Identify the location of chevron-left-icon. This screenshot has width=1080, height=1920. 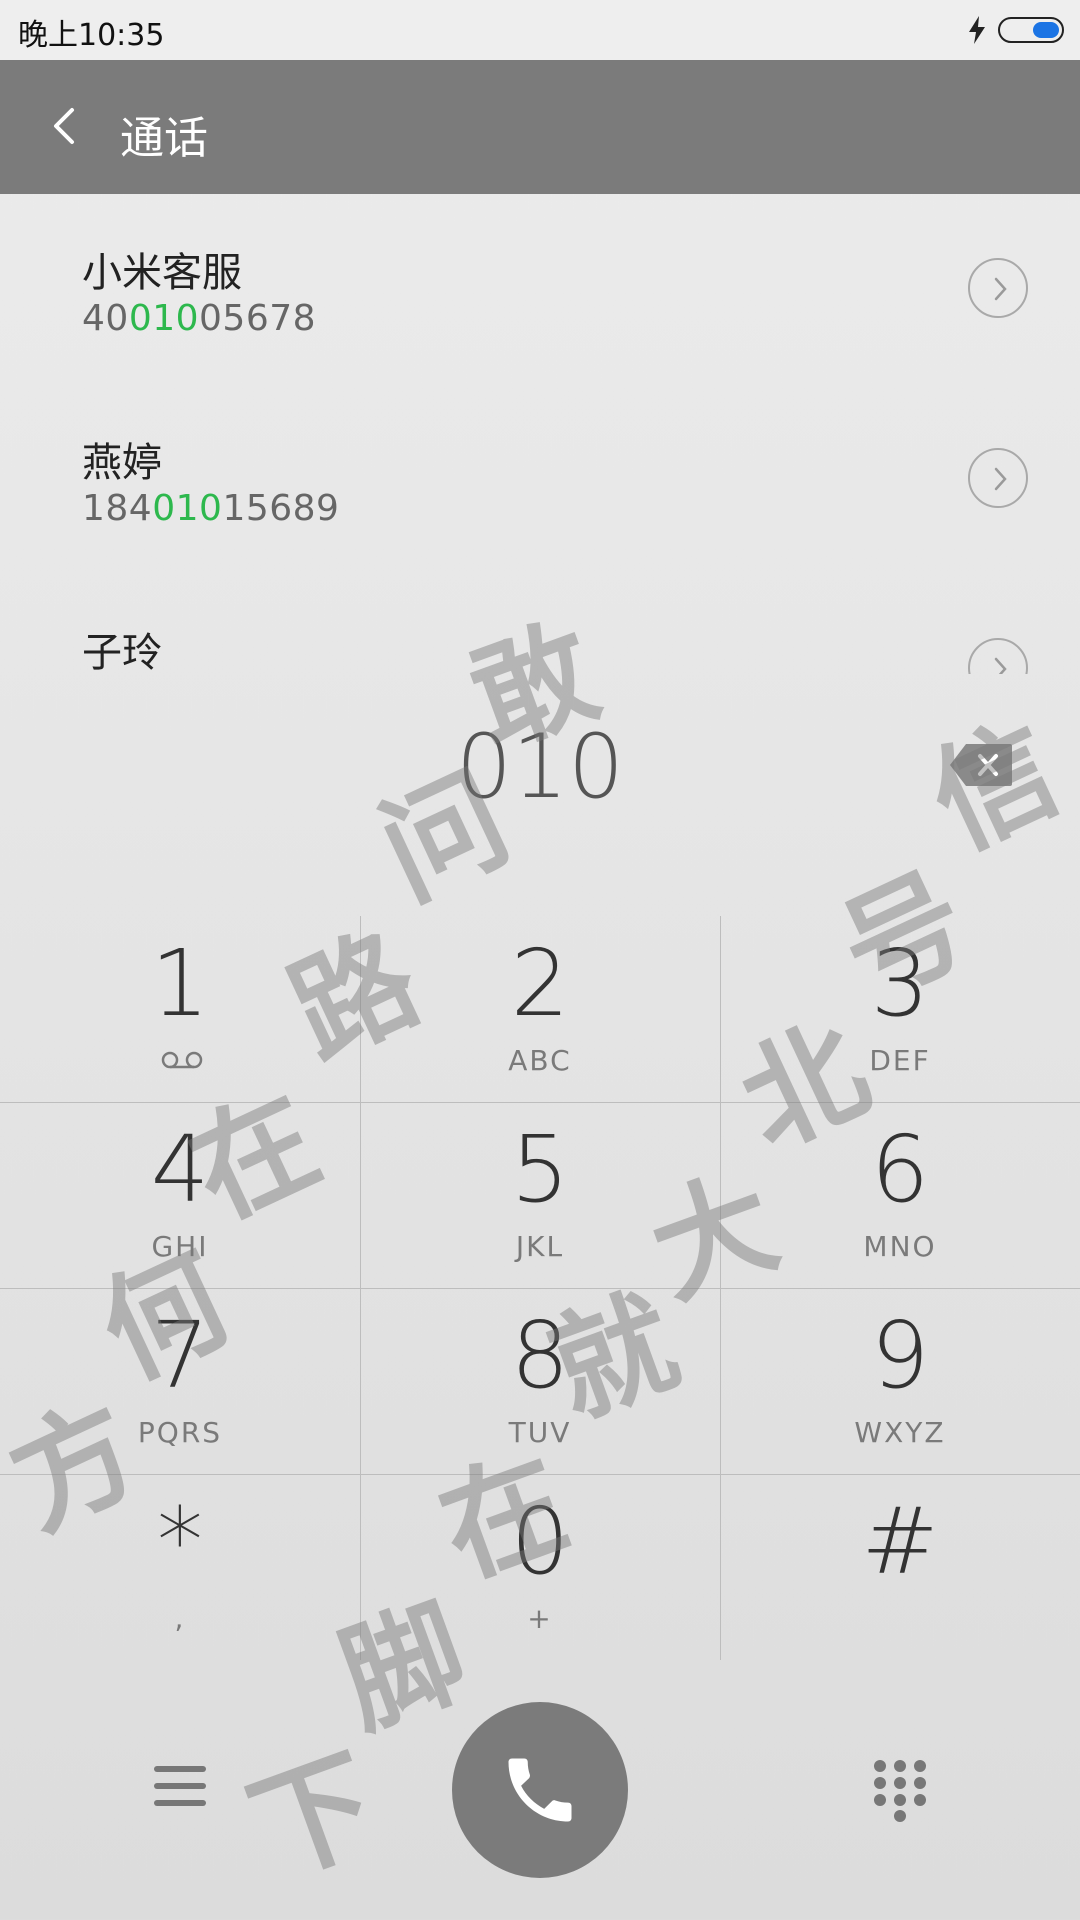
(64, 126).